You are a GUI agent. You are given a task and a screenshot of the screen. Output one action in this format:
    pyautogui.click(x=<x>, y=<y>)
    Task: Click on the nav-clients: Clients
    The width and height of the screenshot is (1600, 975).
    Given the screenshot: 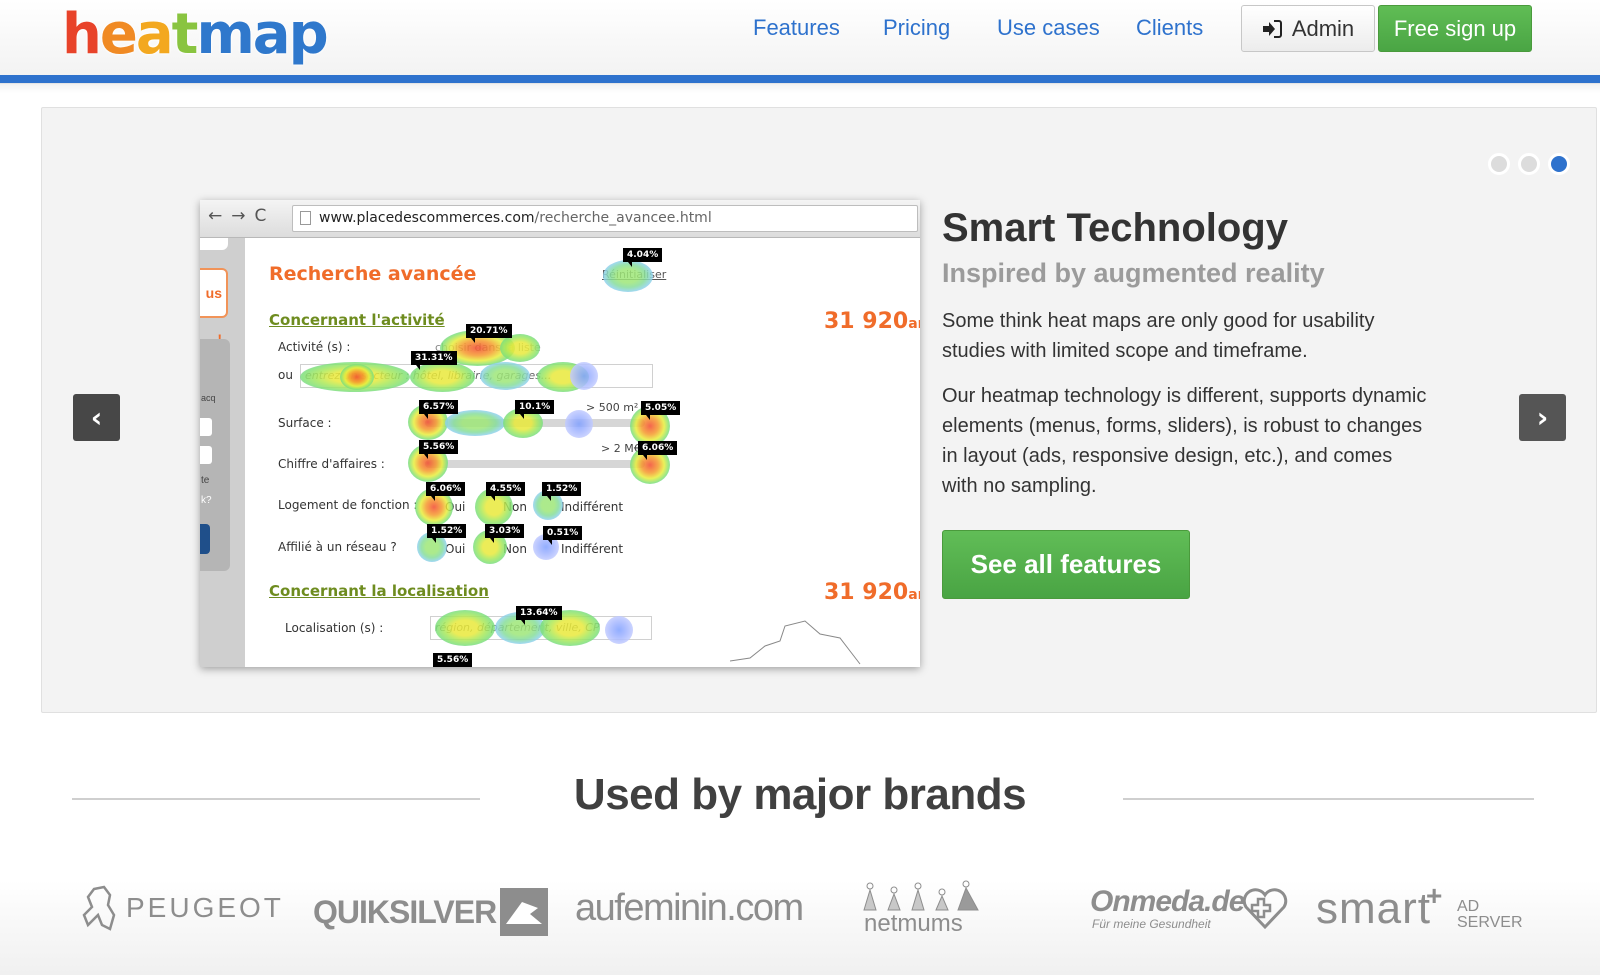 What is the action you would take?
    pyautogui.click(x=1169, y=28)
    